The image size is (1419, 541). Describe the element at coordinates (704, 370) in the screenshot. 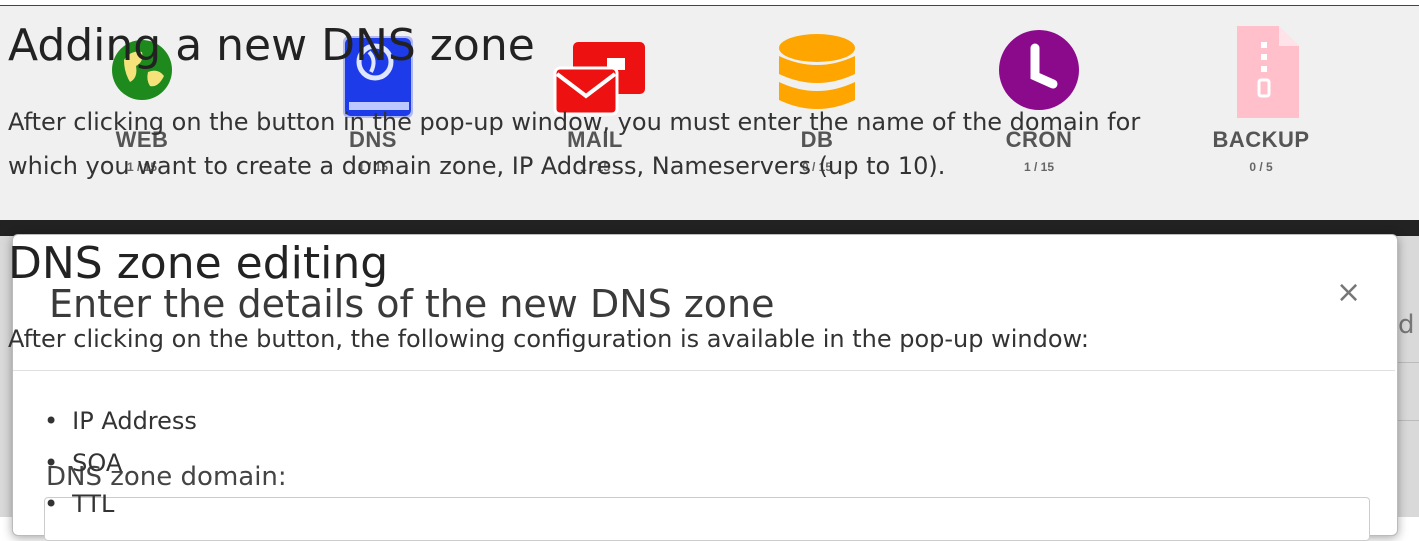

I see `modal-header-divider` at that location.